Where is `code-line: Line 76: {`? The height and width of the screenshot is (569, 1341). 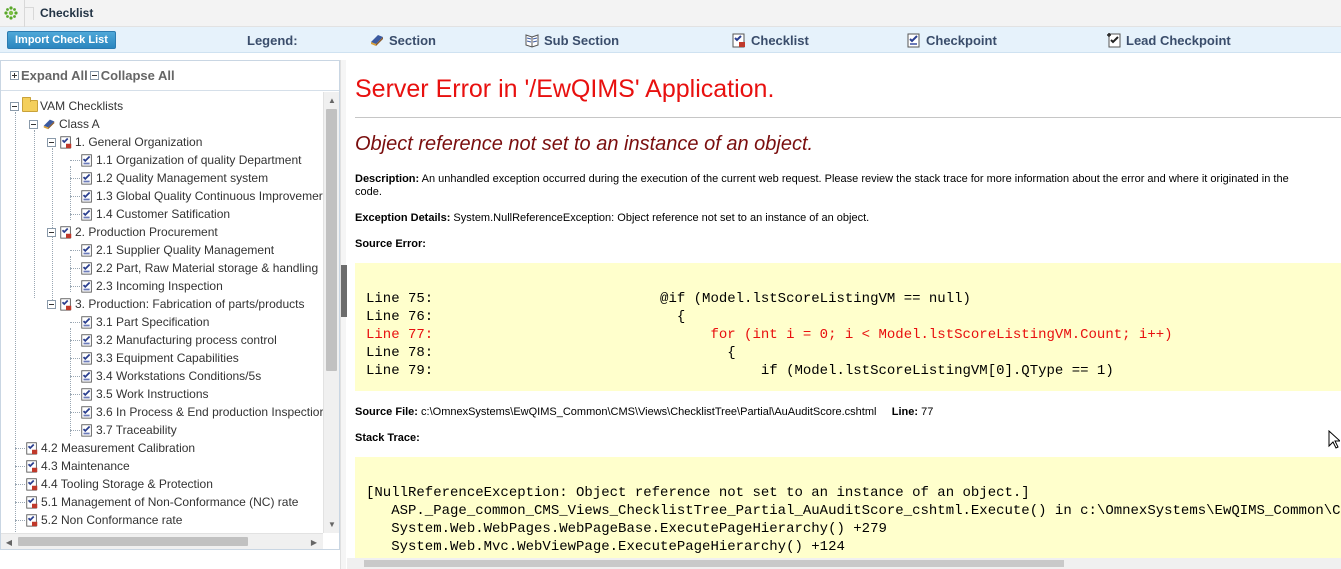
code-line: Line 76: { is located at coordinates (526, 317).